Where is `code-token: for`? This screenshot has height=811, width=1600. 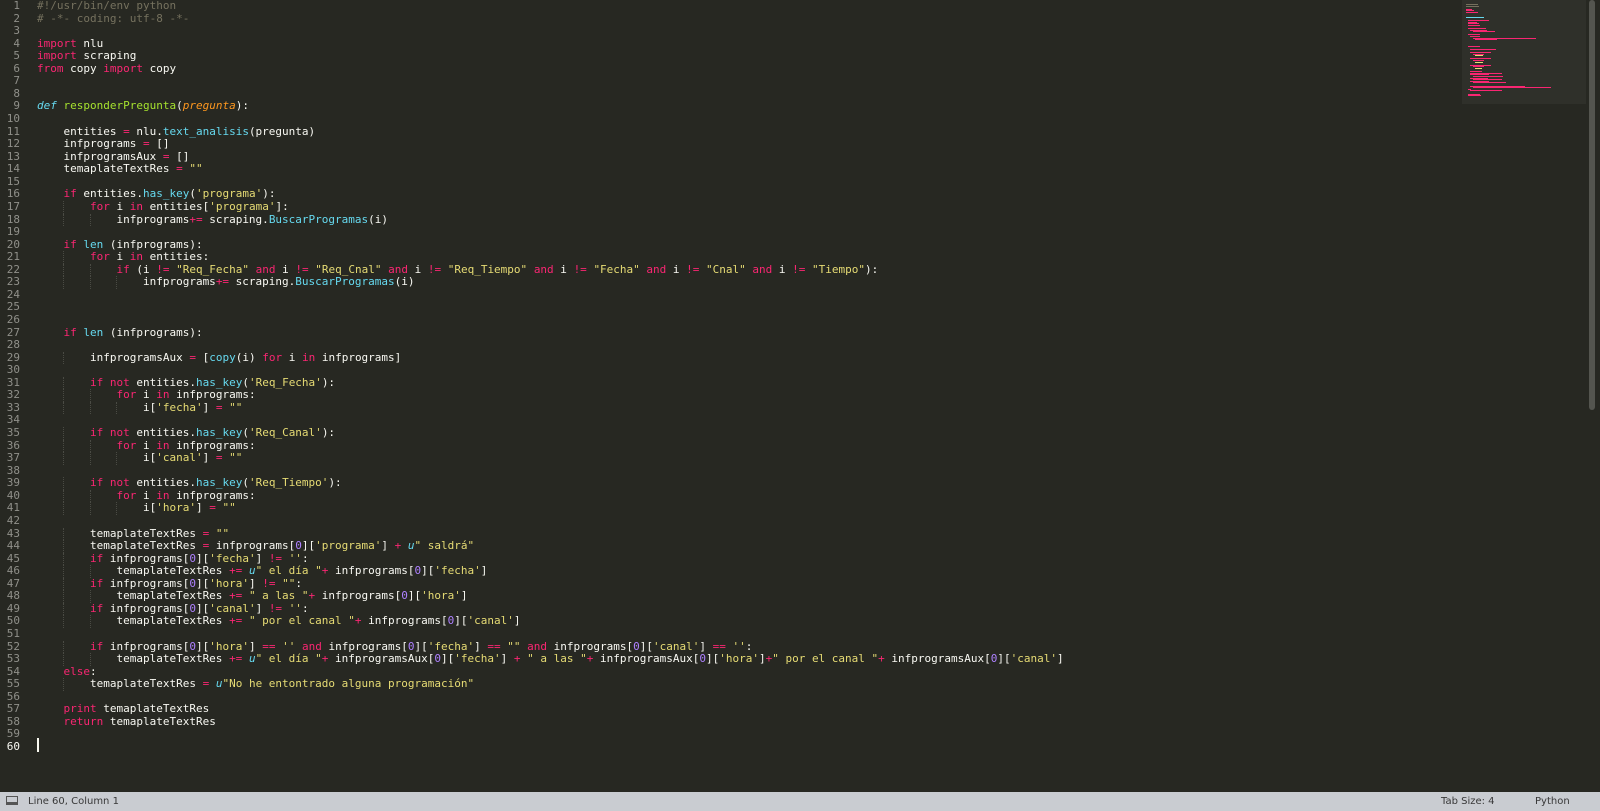
code-token: for is located at coordinates (126, 495).